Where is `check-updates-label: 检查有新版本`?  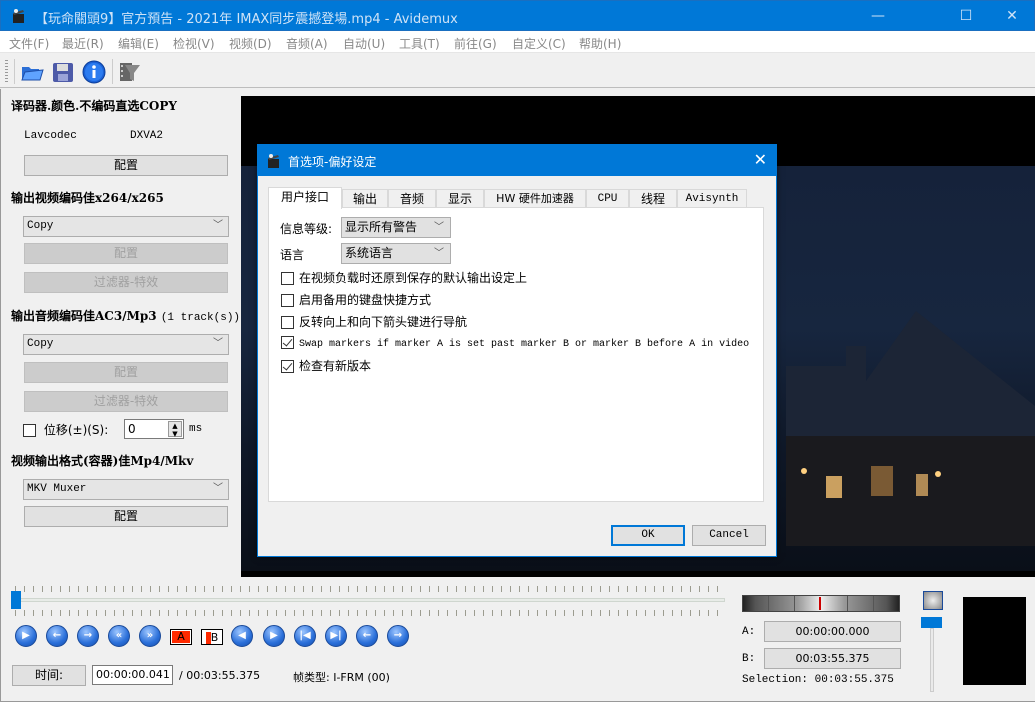
check-updates-label: 检查有新版本 is located at coordinates (335, 366).